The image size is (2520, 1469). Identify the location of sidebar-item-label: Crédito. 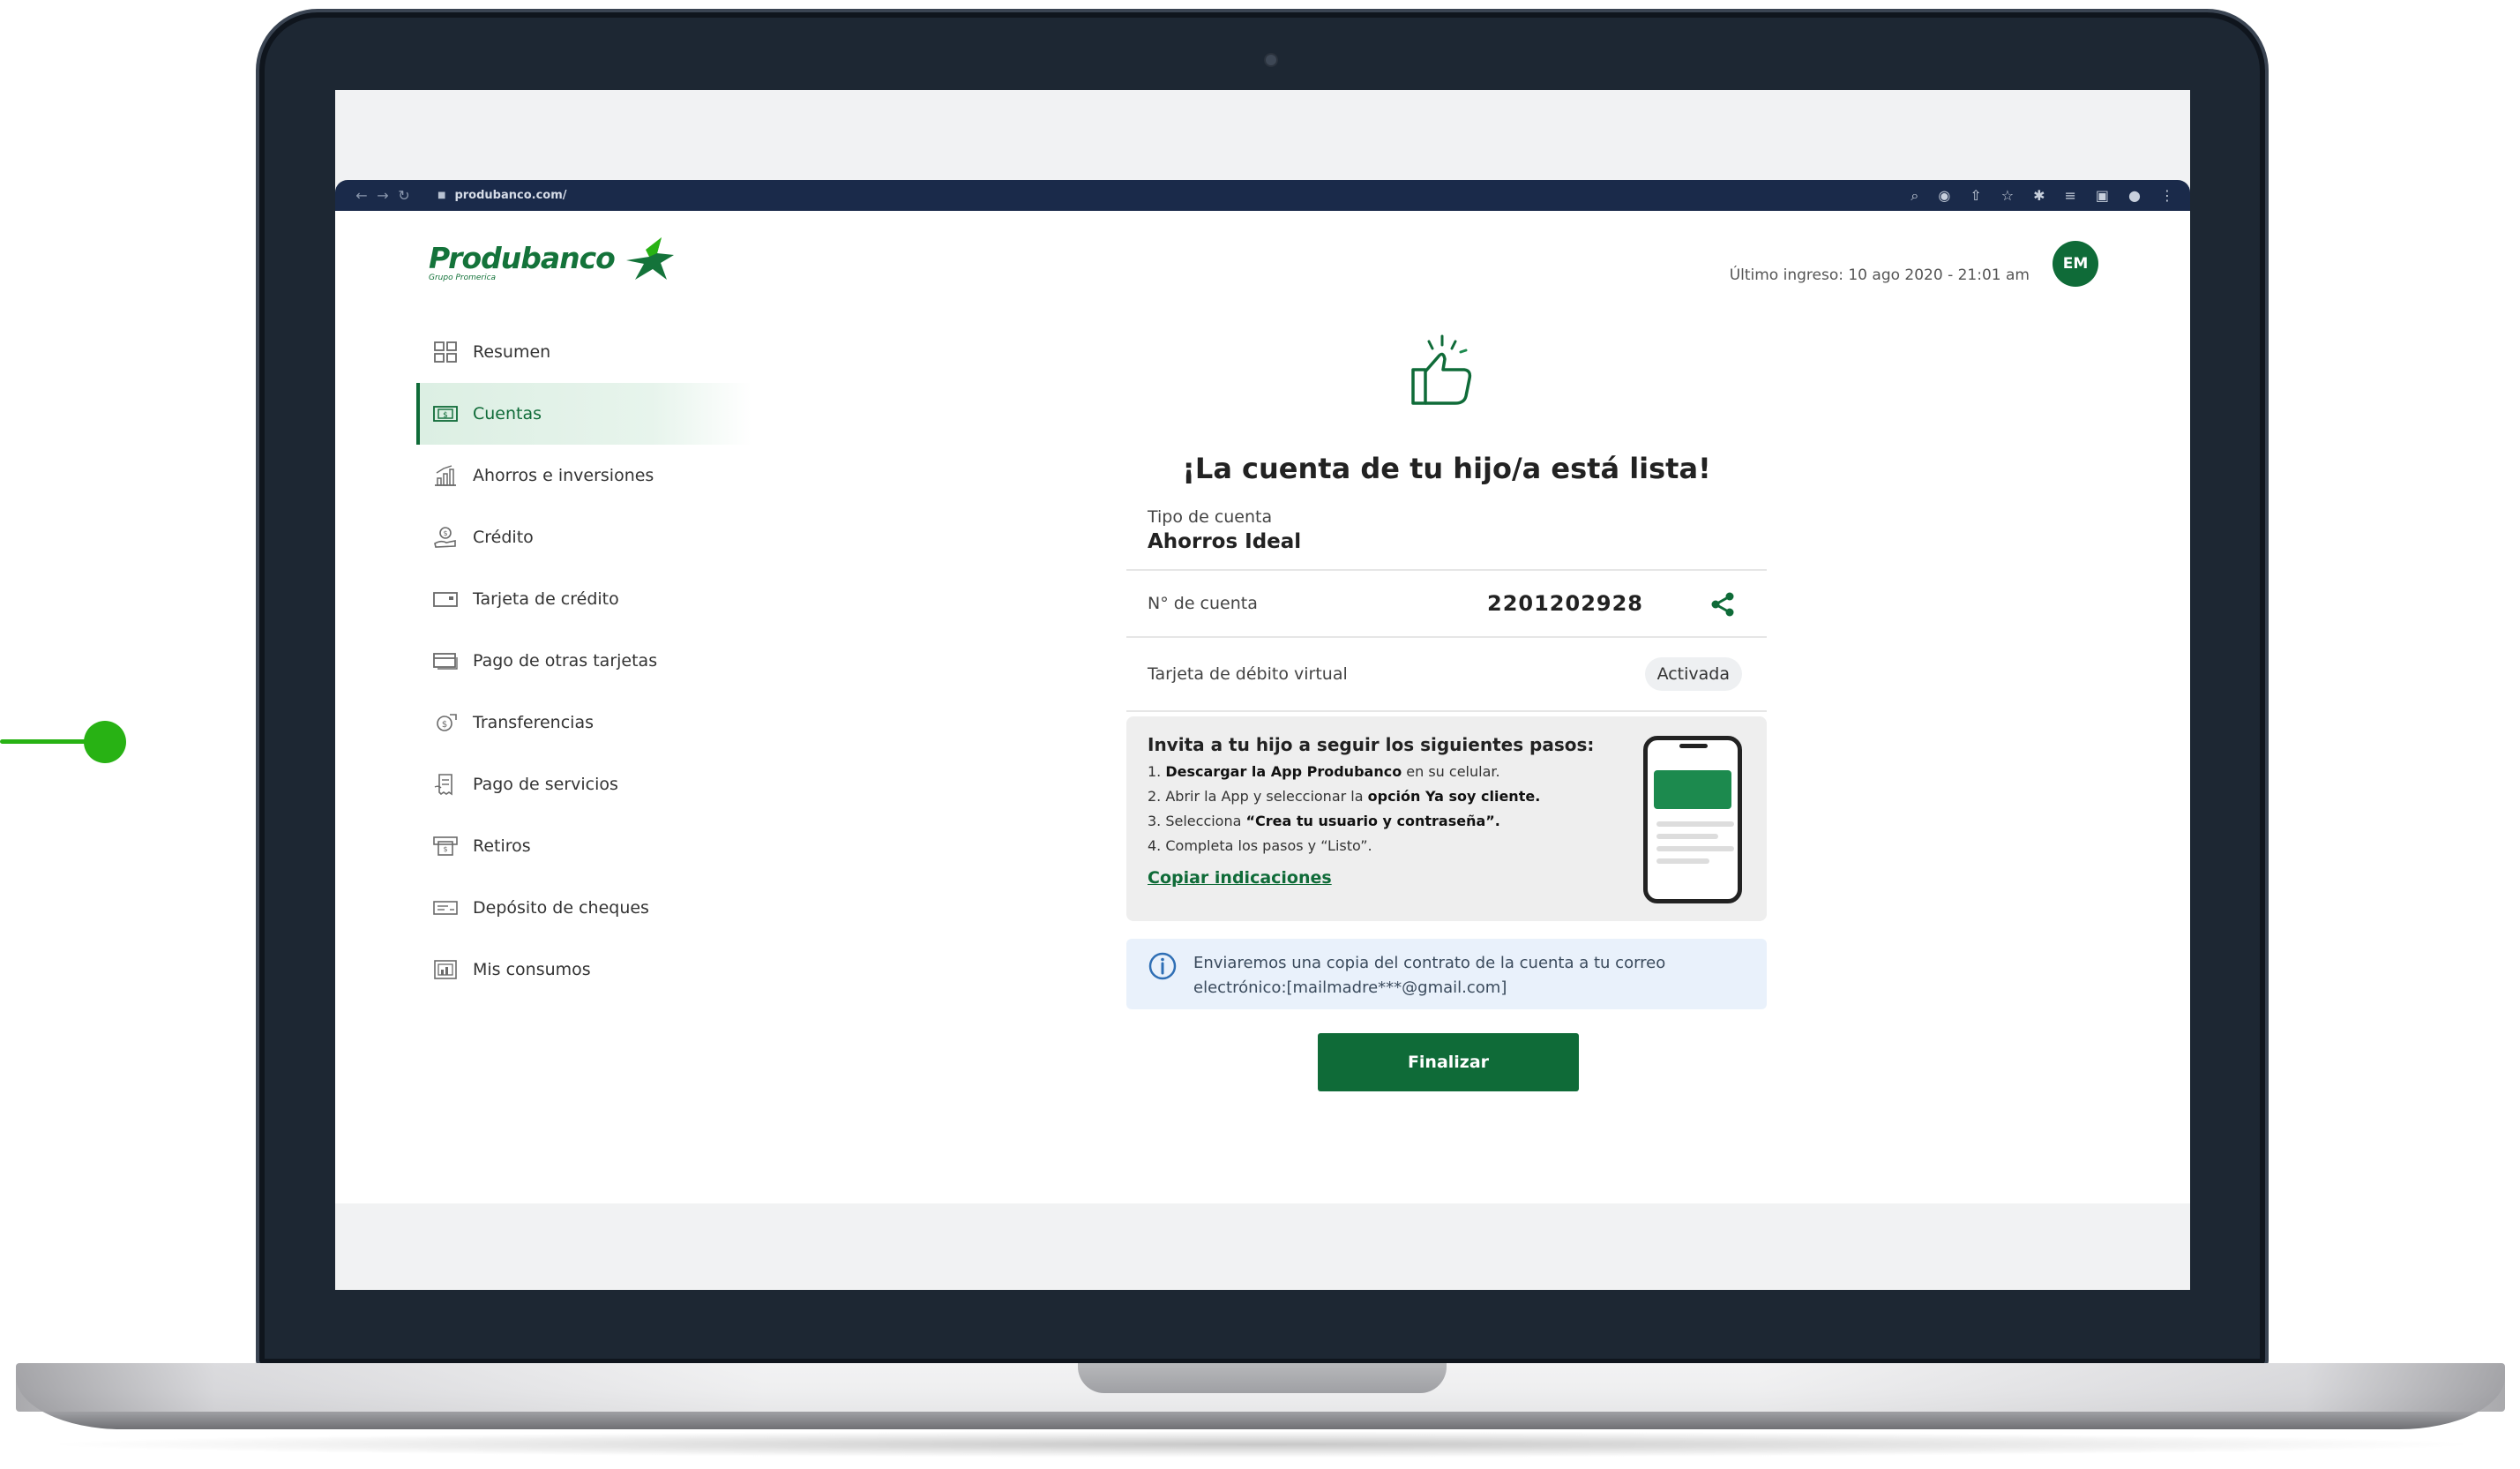
(503, 537).